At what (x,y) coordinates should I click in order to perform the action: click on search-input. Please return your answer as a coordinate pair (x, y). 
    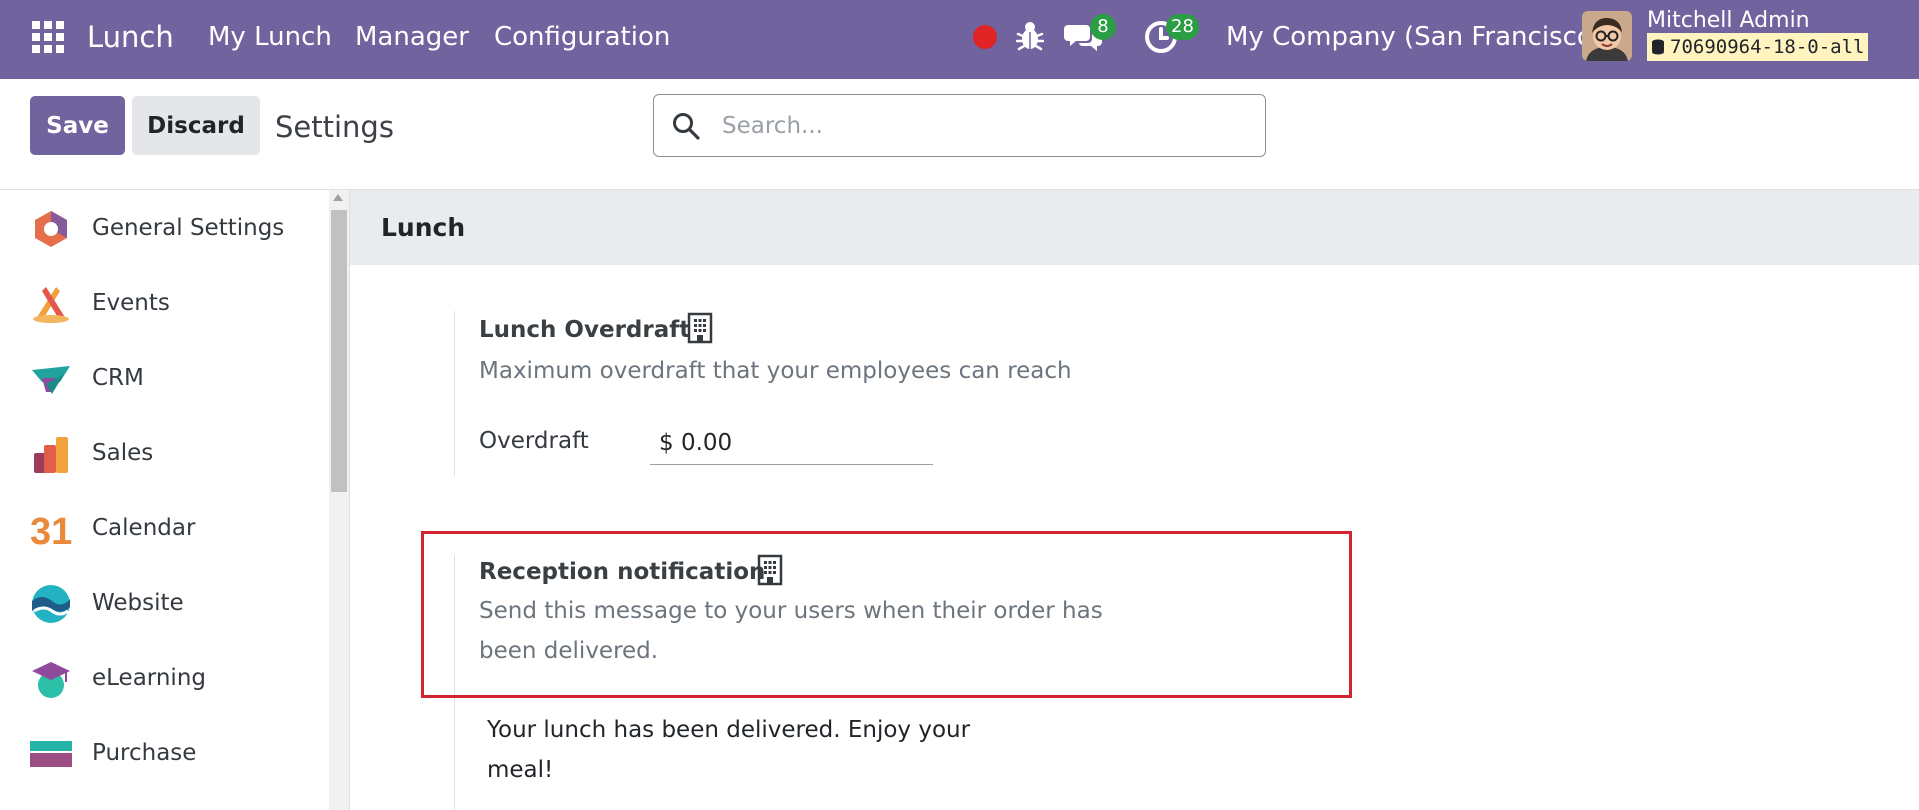
    Looking at the image, I should click on (982, 126).